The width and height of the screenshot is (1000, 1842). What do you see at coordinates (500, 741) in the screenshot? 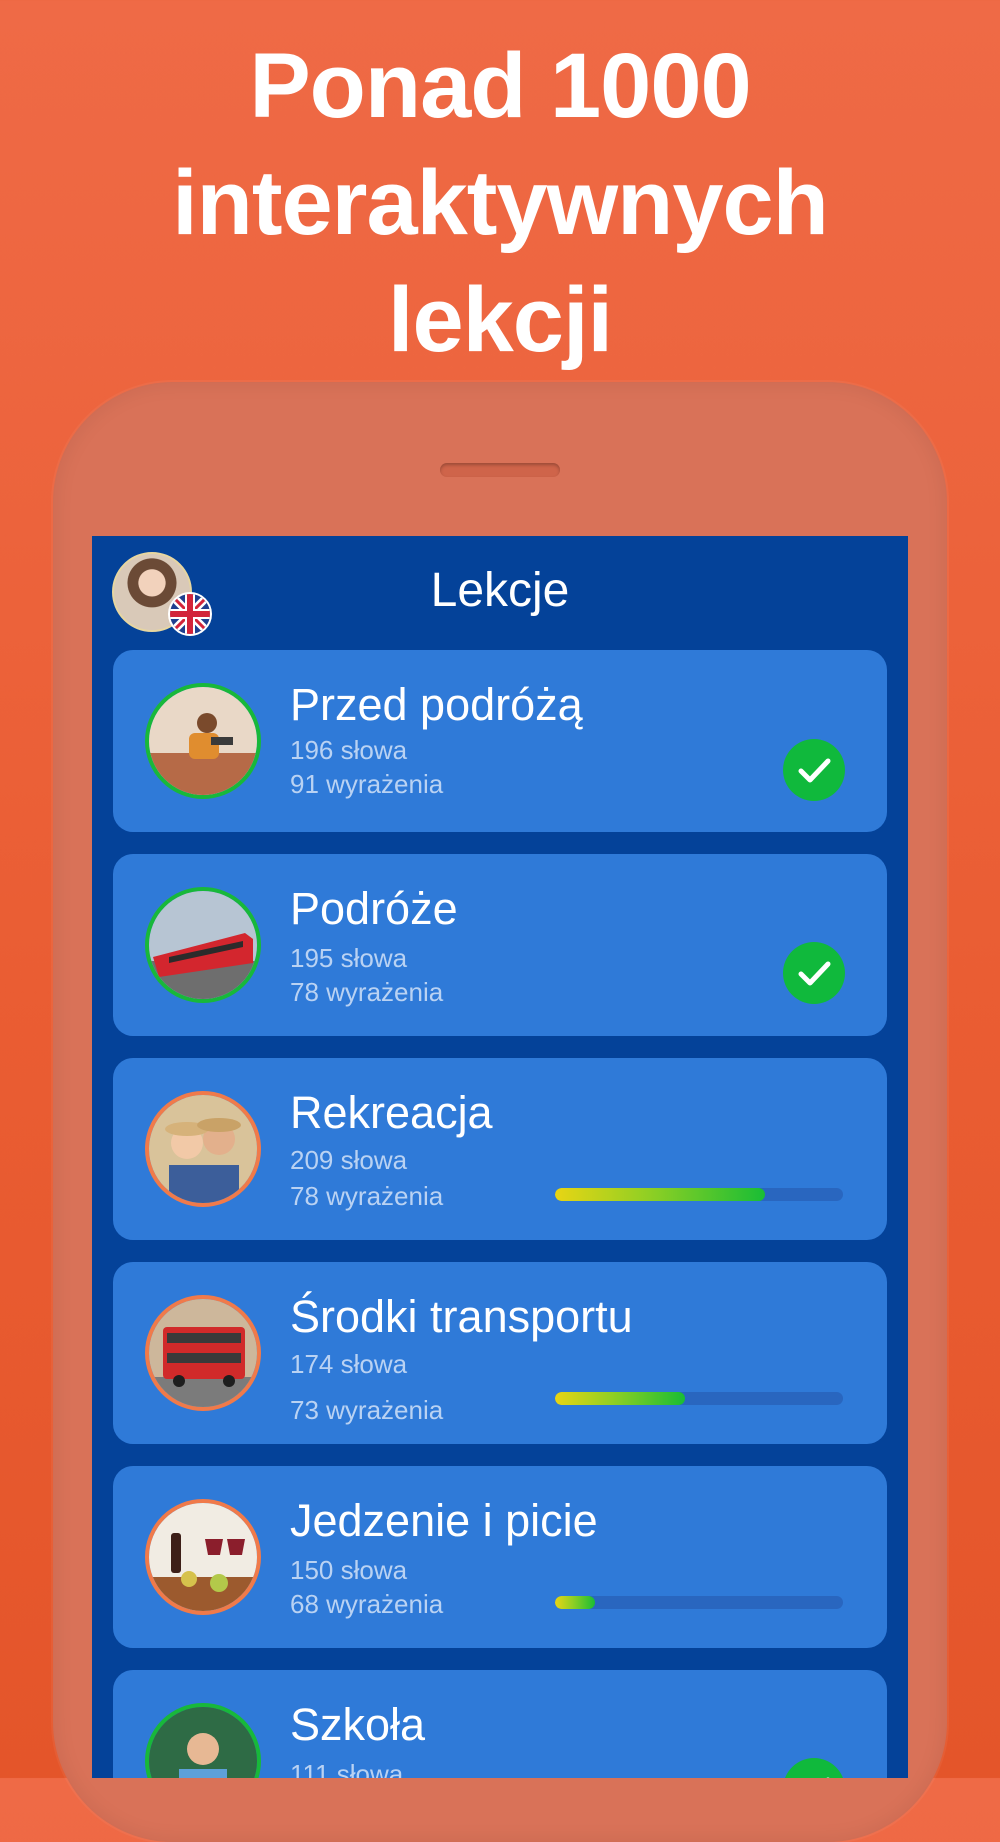
I see `lesson-card-przed-podroza: Przed podróżą 196 słowa 91 wyrażenia` at bounding box center [500, 741].